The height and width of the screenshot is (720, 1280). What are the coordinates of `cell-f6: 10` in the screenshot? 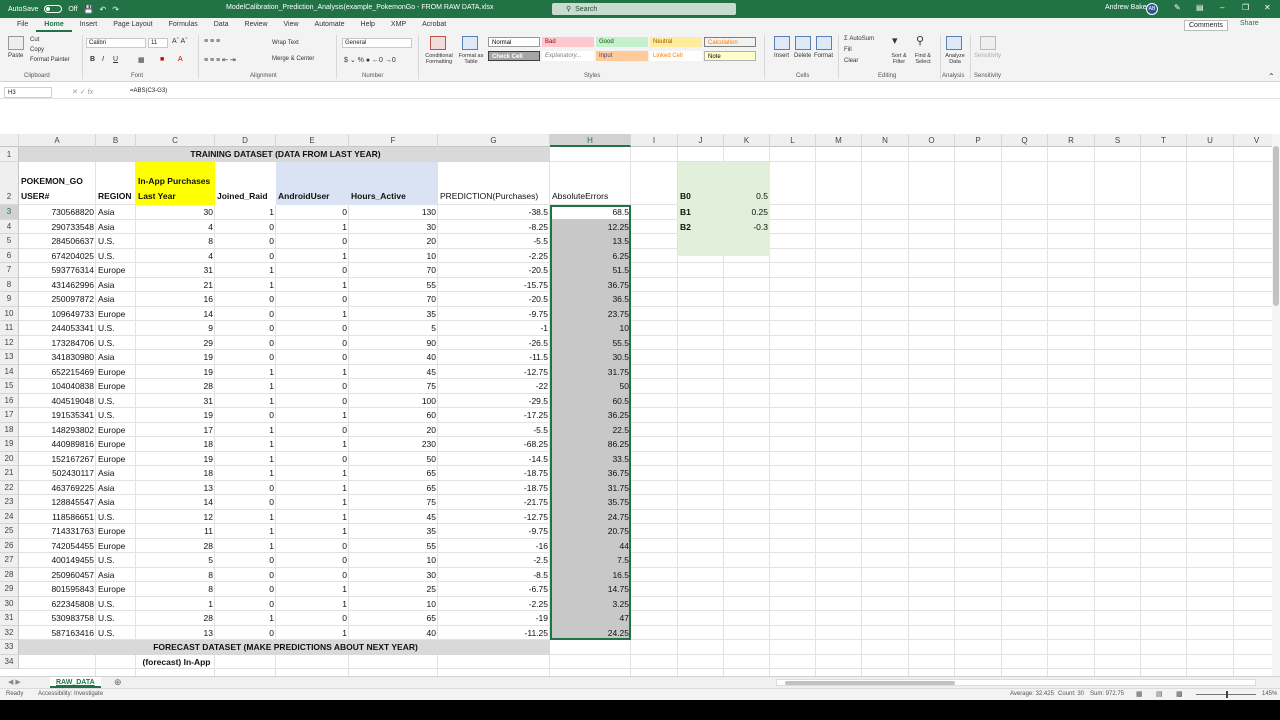 It's located at (393, 256).